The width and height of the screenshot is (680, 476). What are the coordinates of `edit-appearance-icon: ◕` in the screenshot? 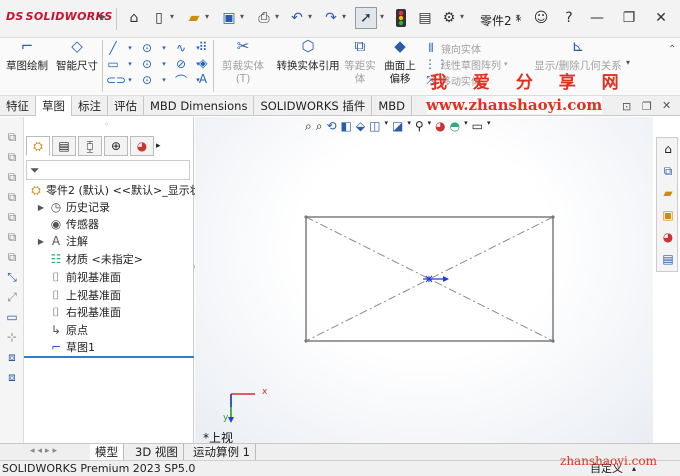 It's located at (440, 128).